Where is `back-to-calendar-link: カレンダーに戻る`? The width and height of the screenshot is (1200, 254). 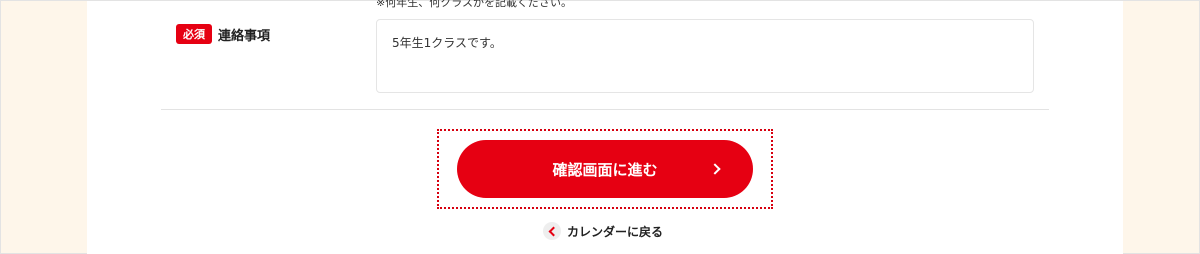
back-to-calendar-link: カレンダーに戻る is located at coordinates (603, 231).